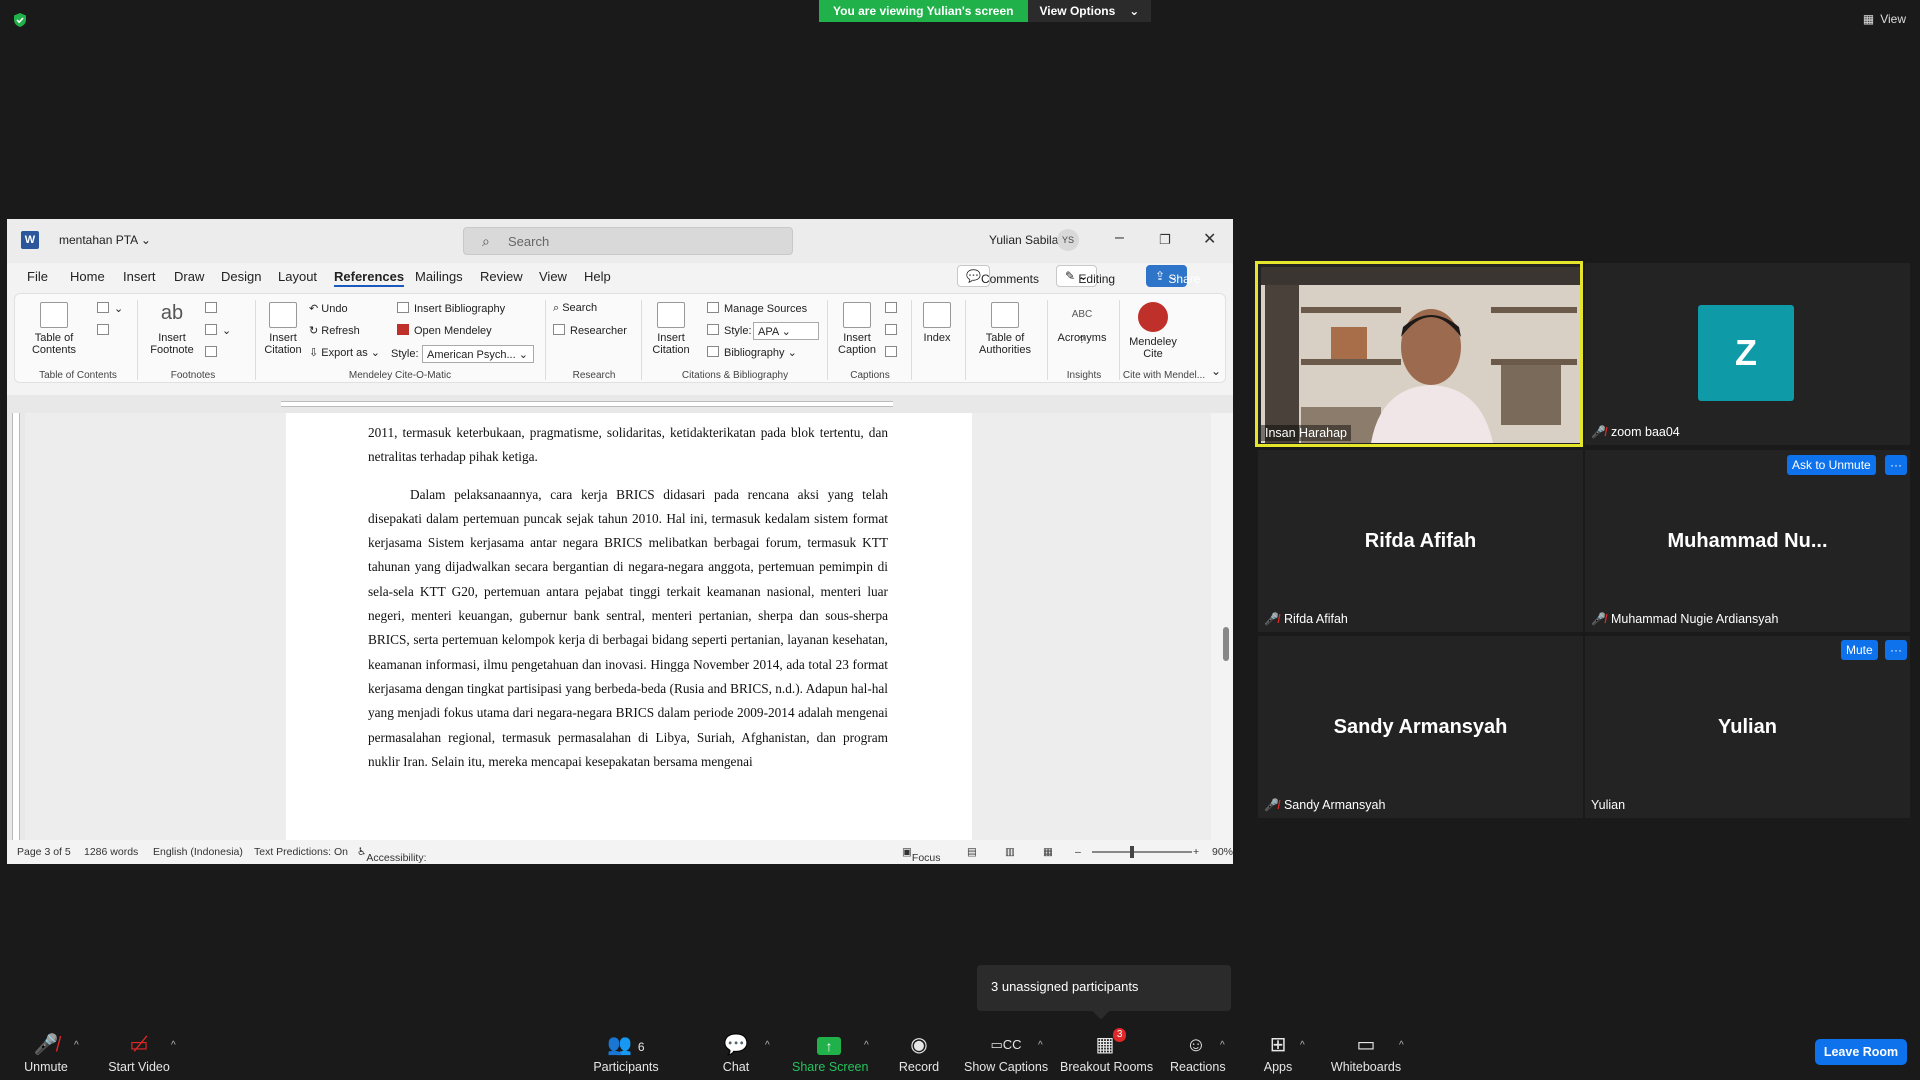  I want to click on whiteboards-button: ▭ Whiteboards, so click(1366, 1053).